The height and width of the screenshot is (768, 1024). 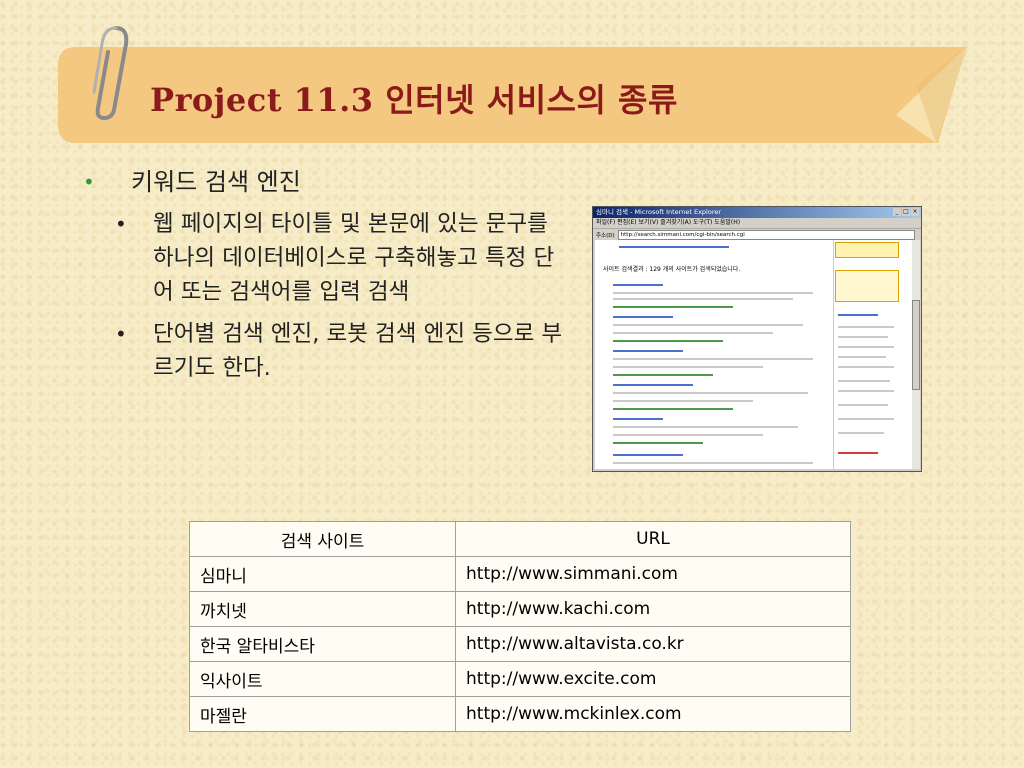 What do you see at coordinates (322, 644) in the screenshot?
I see `table-cell-site: 한국 알타비스타` at bounding box center [322, 644].